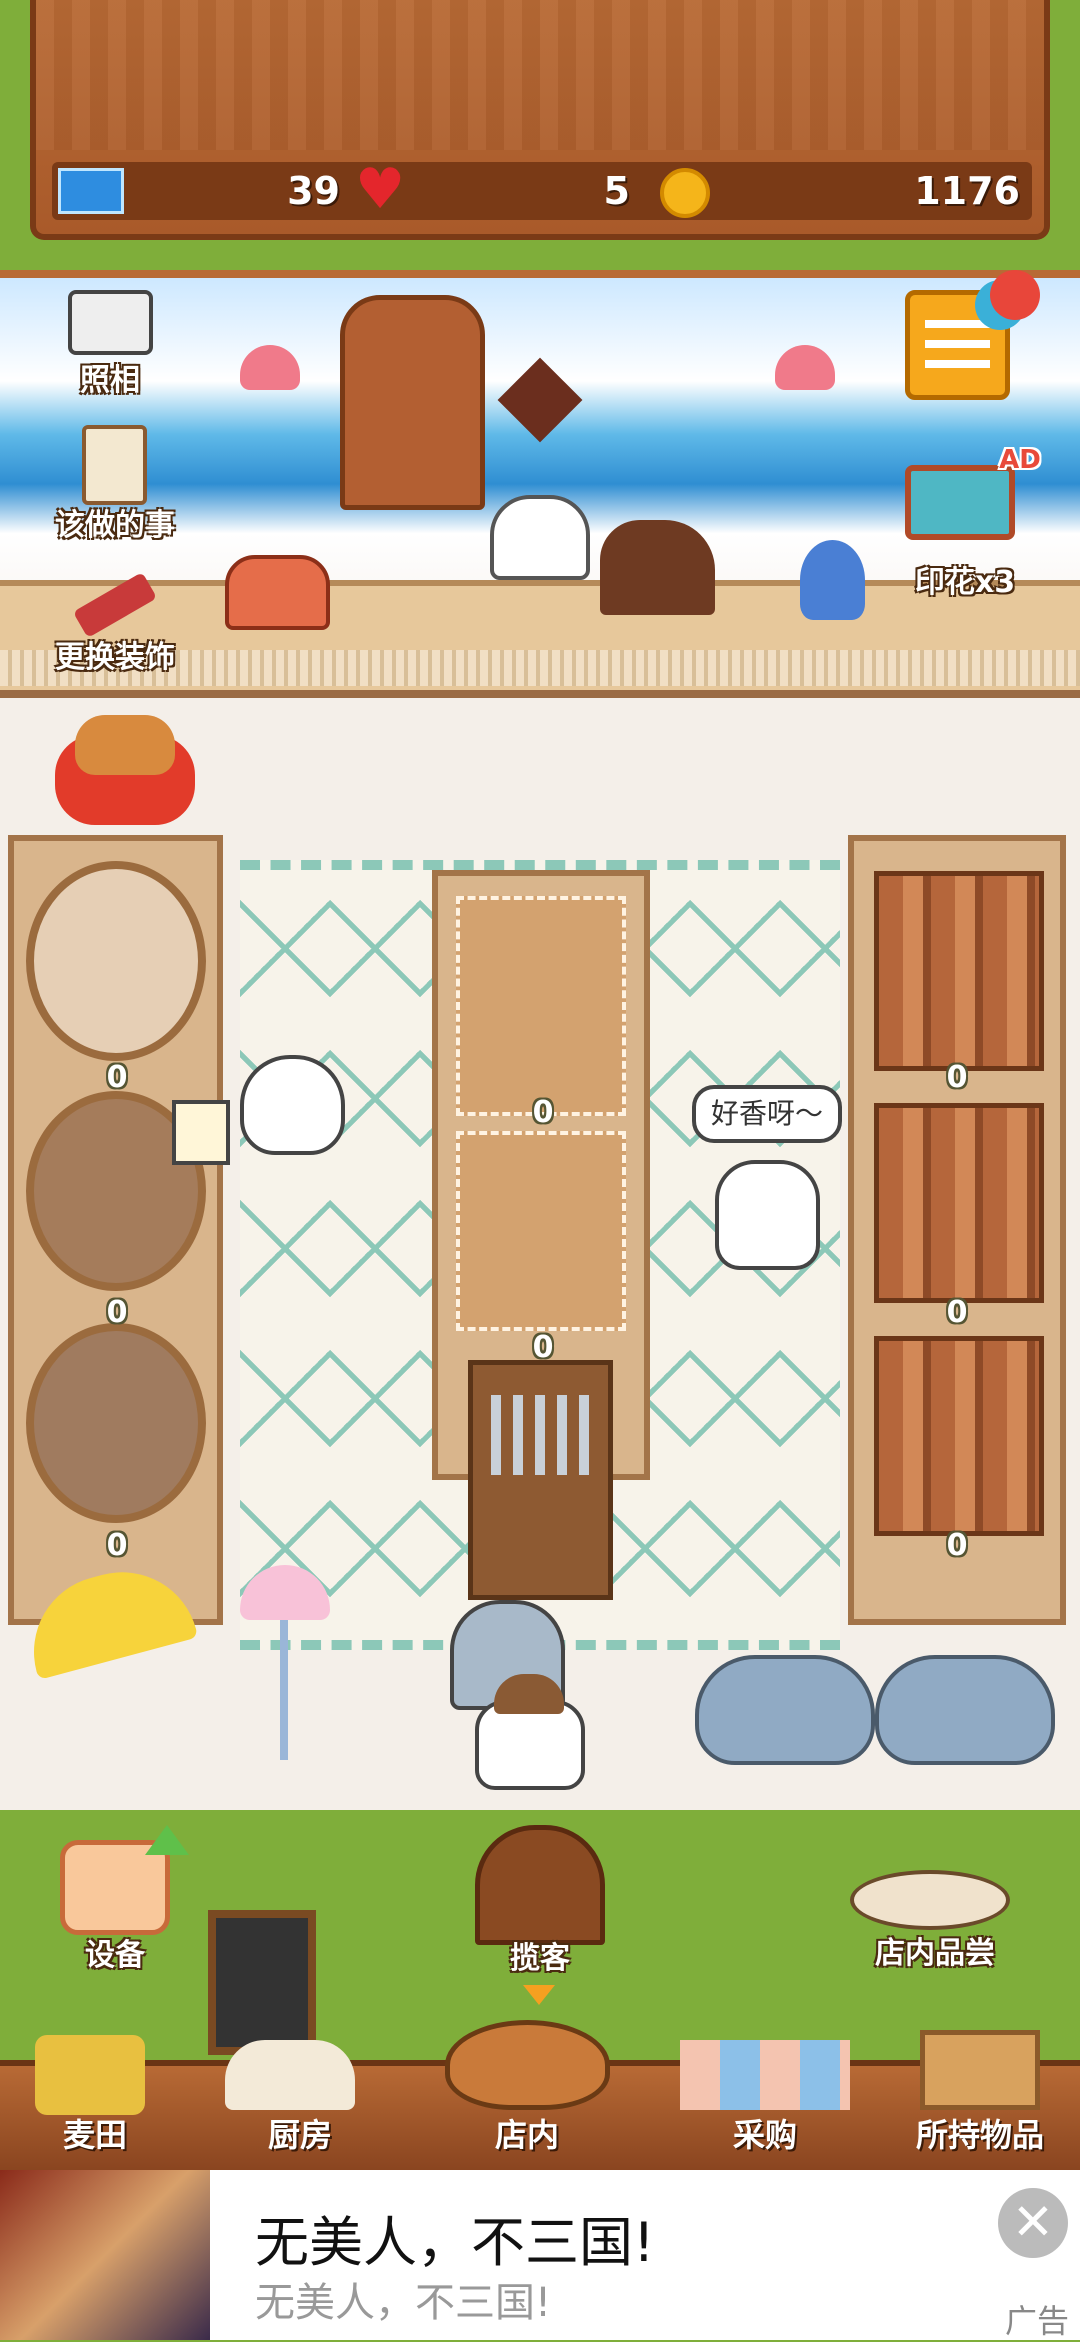 This screenshot has width=1080, height=2342. Describe the element at coordinates (1015, 295) in the screenshot. I see `balloons-icon` at that location.